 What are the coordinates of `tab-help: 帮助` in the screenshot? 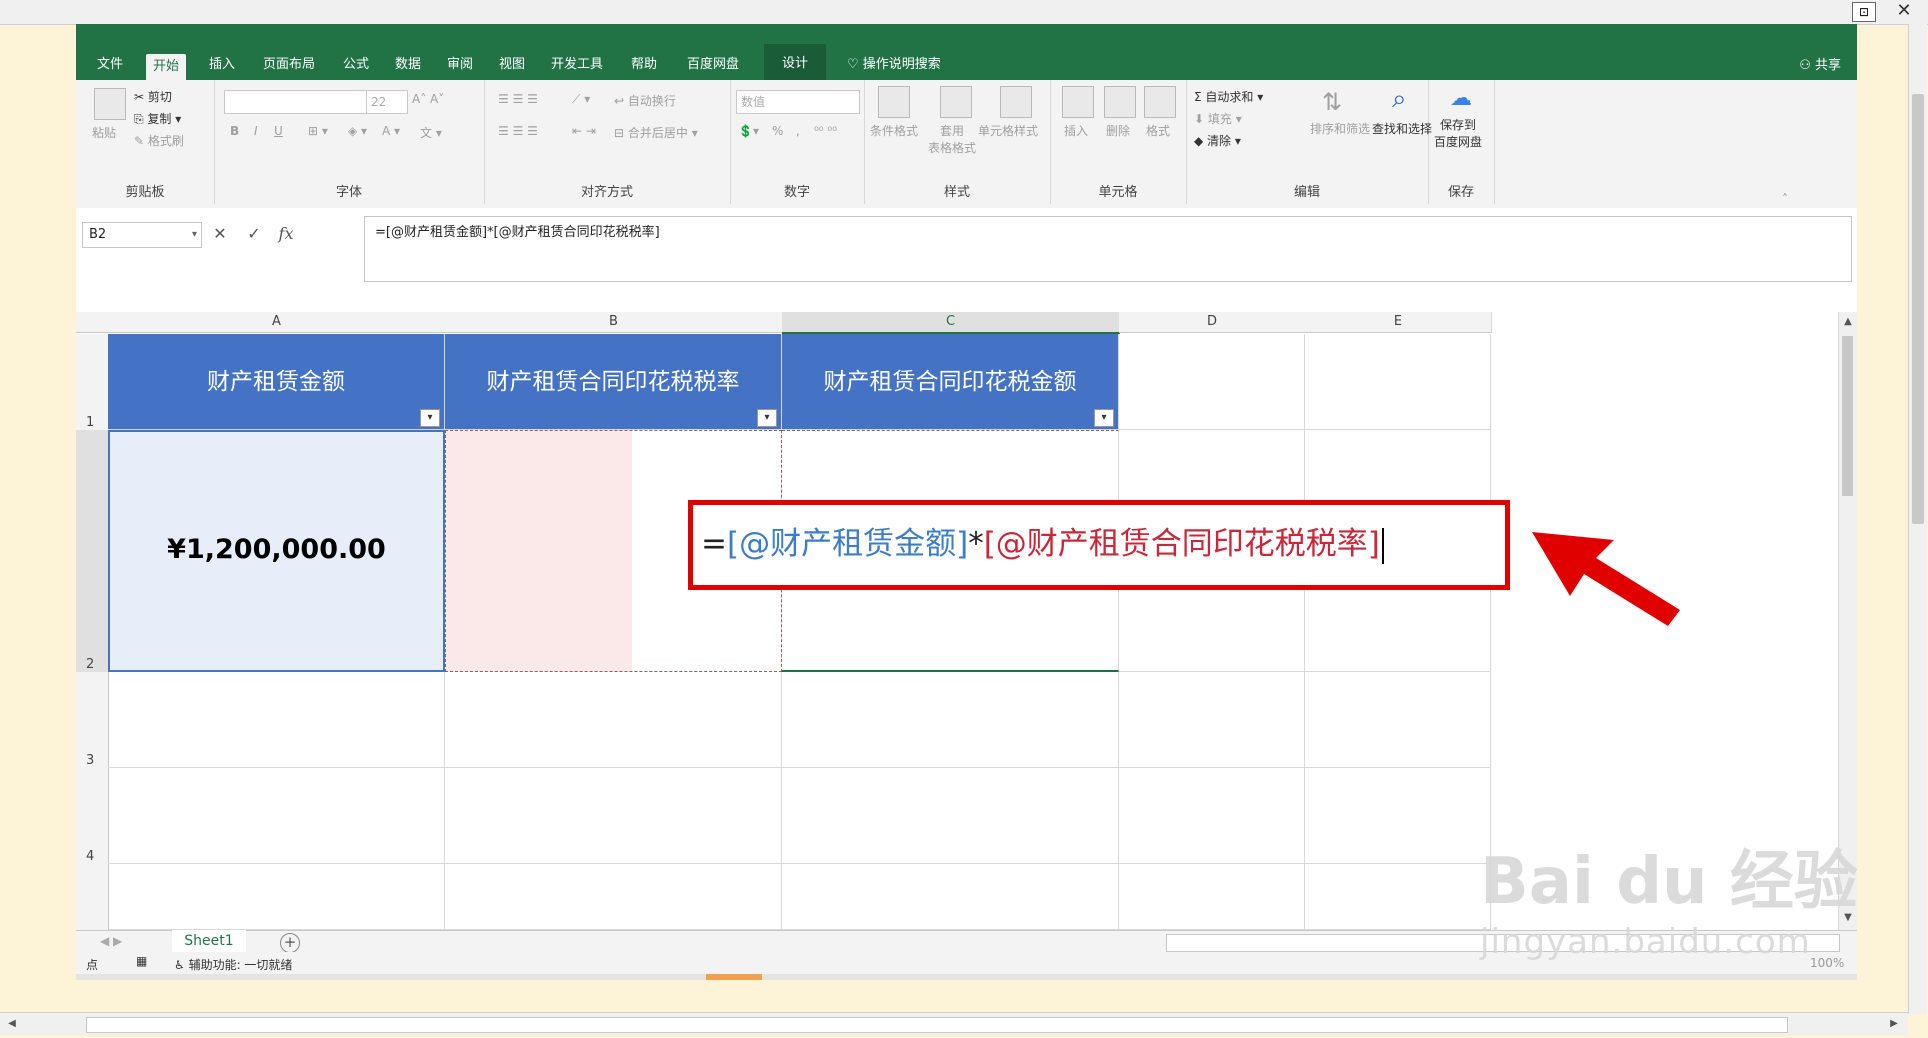 It's located at (644, 65).